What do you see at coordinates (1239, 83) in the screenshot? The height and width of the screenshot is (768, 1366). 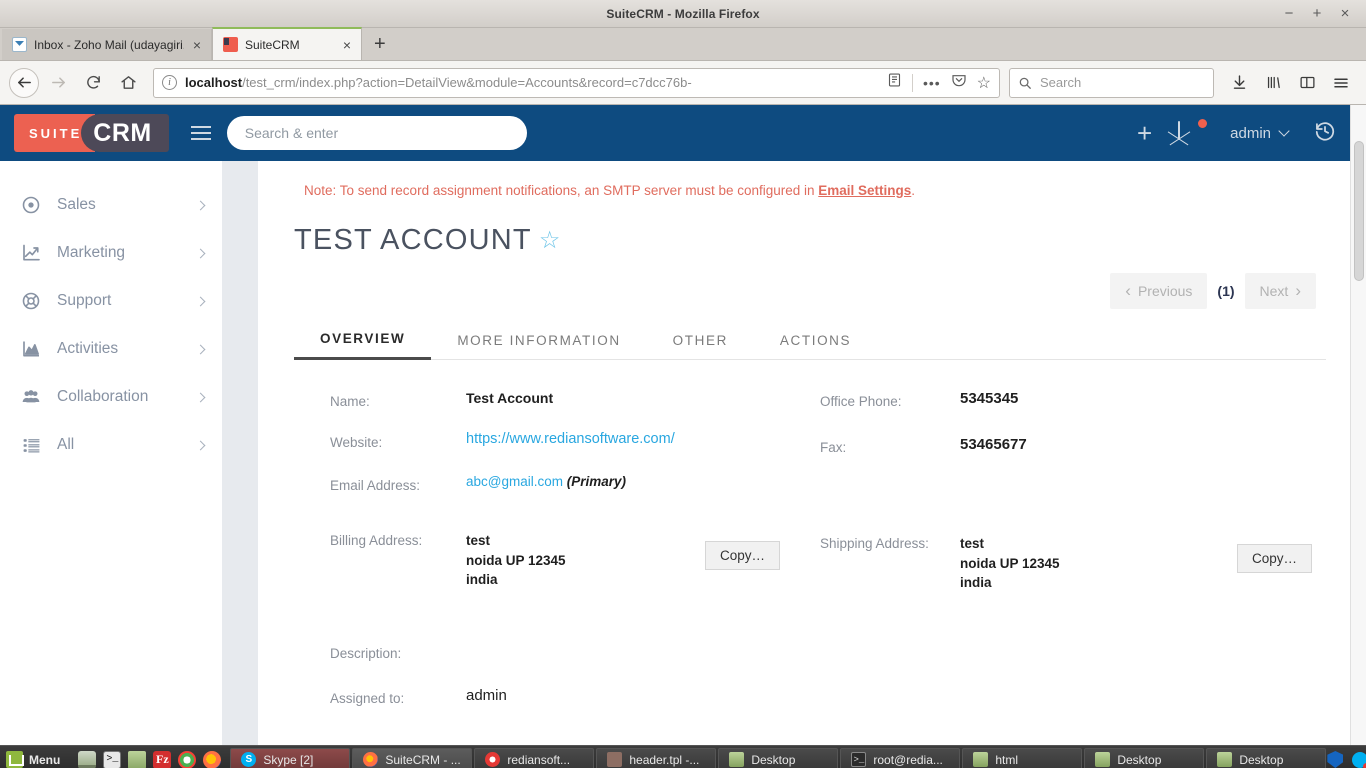 I see `downloads-icon` at bounding box center [1239, 83].